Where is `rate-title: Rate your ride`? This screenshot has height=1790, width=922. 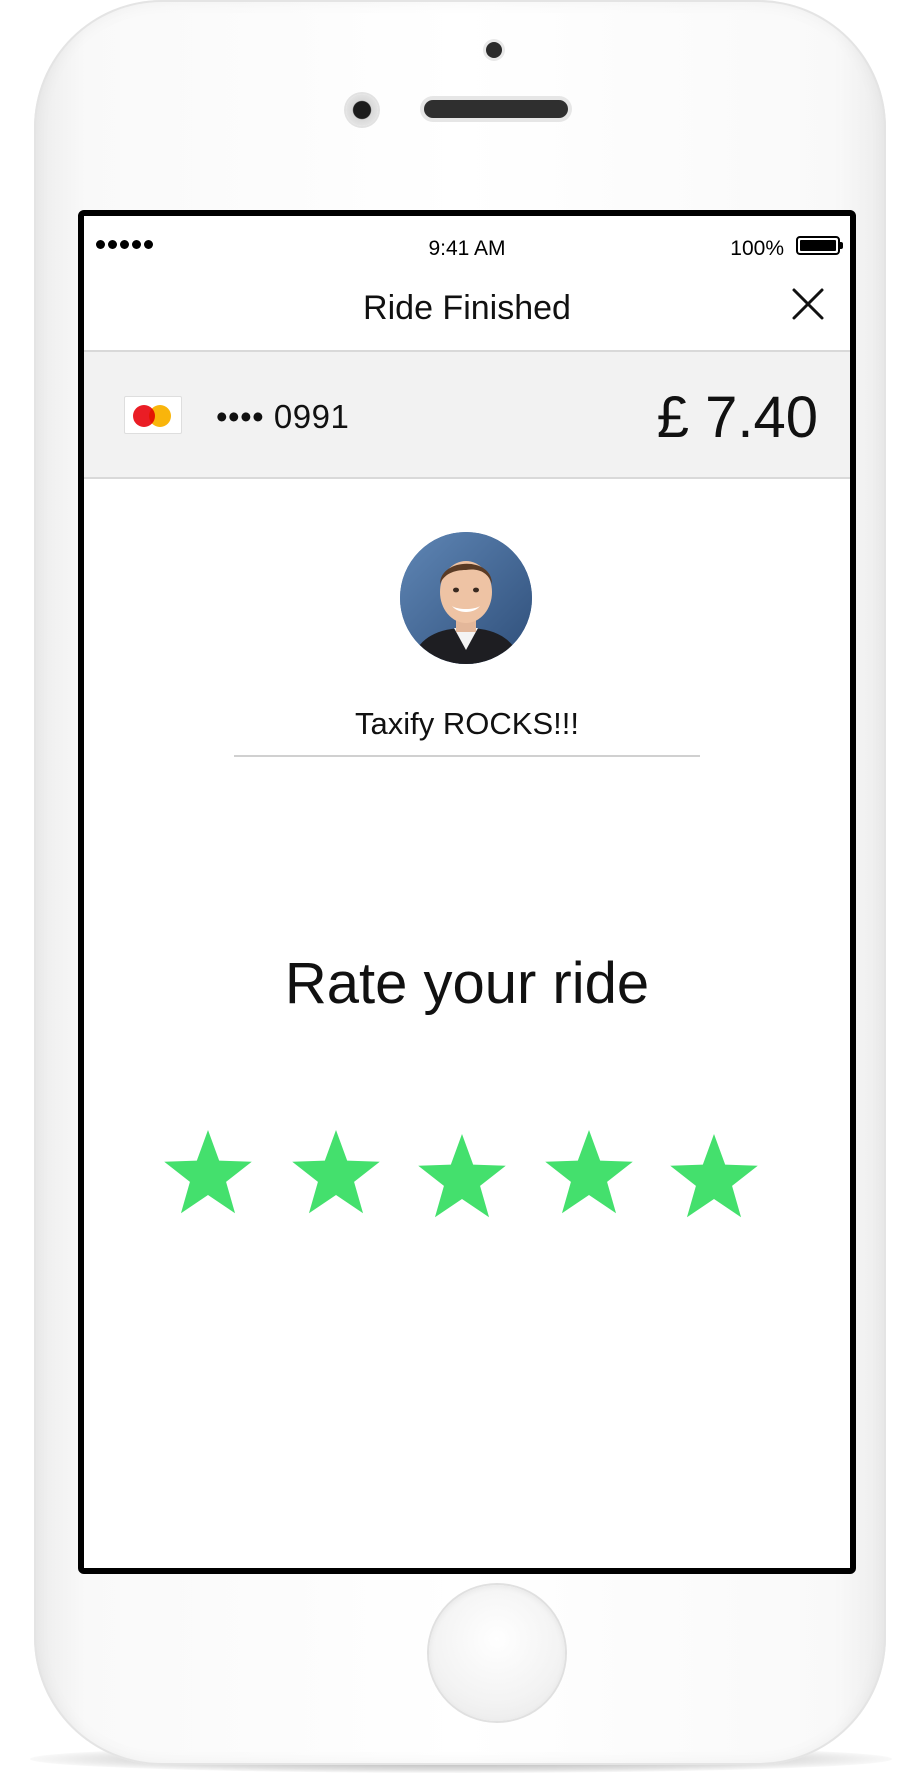 rate-title: Rate your ride is located at coordinates (467, 983).